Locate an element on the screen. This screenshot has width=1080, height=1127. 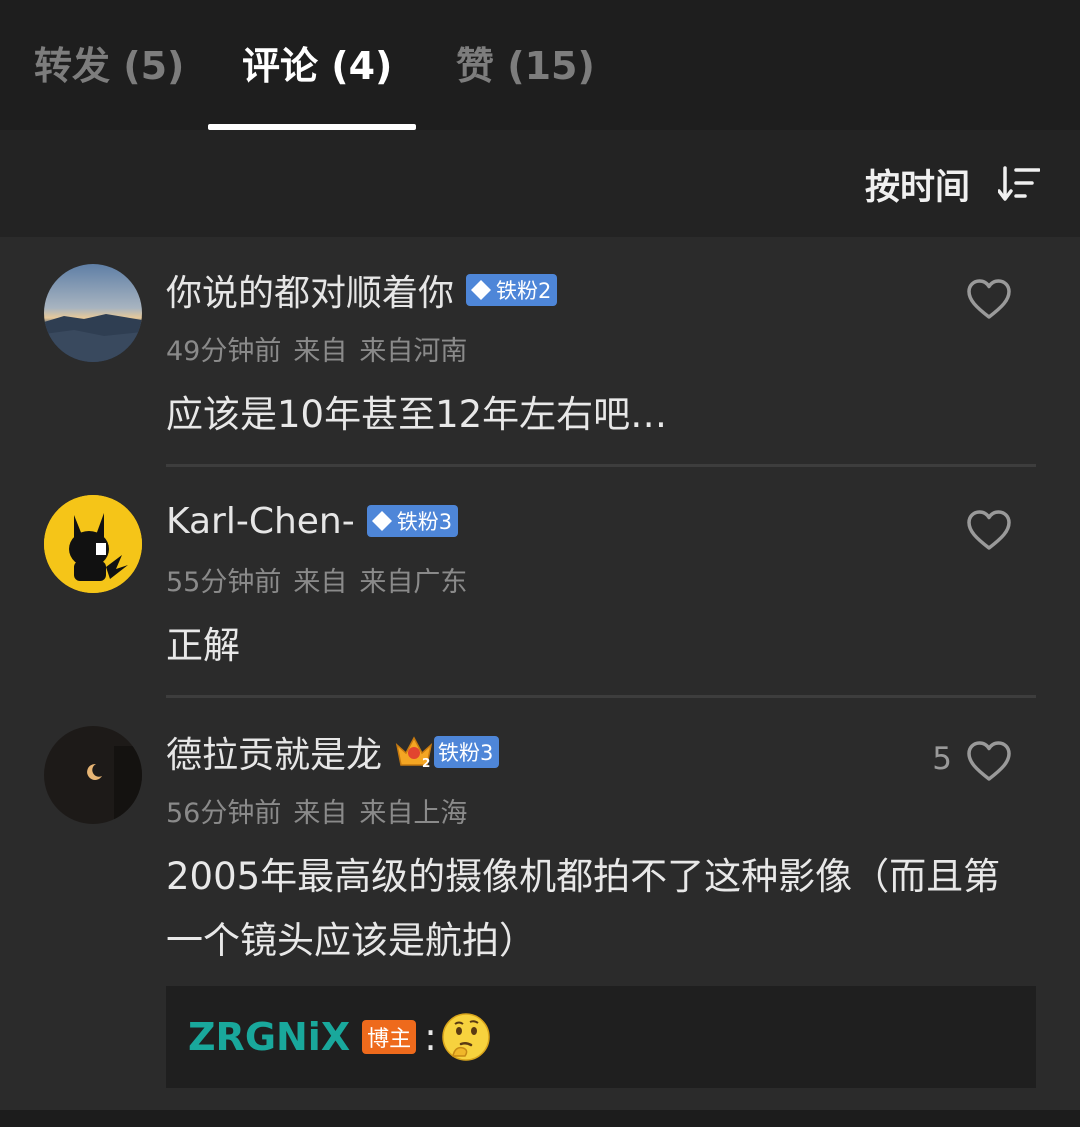
comment-time: 55分钟前 is located at coordinates (224, 582).